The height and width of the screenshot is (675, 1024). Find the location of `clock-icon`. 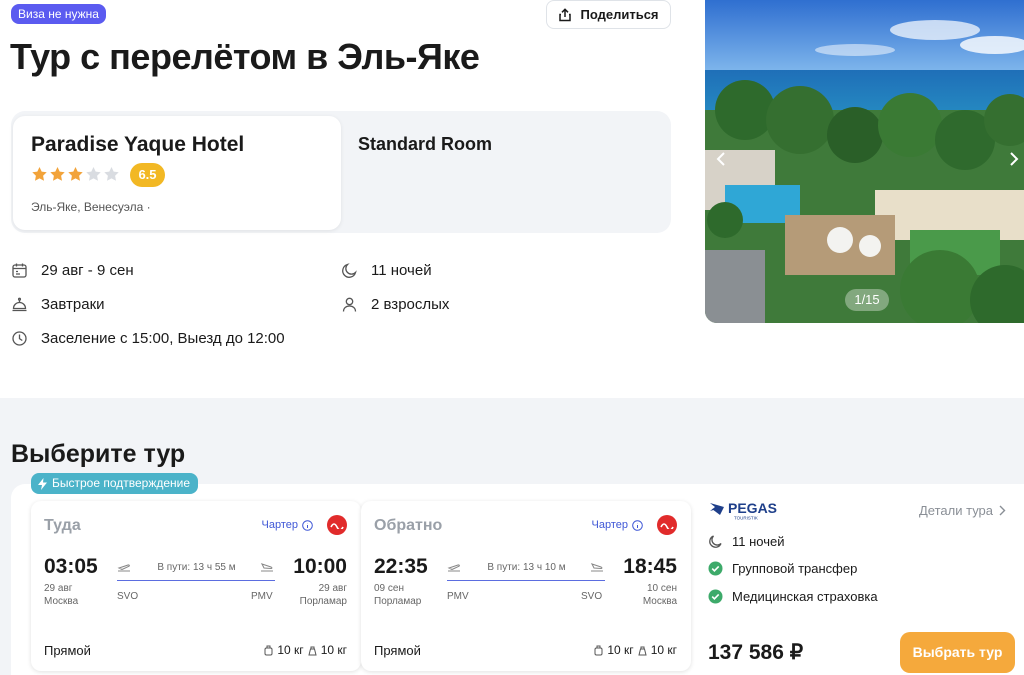

clock-icon is located at coordinates (19, 338).